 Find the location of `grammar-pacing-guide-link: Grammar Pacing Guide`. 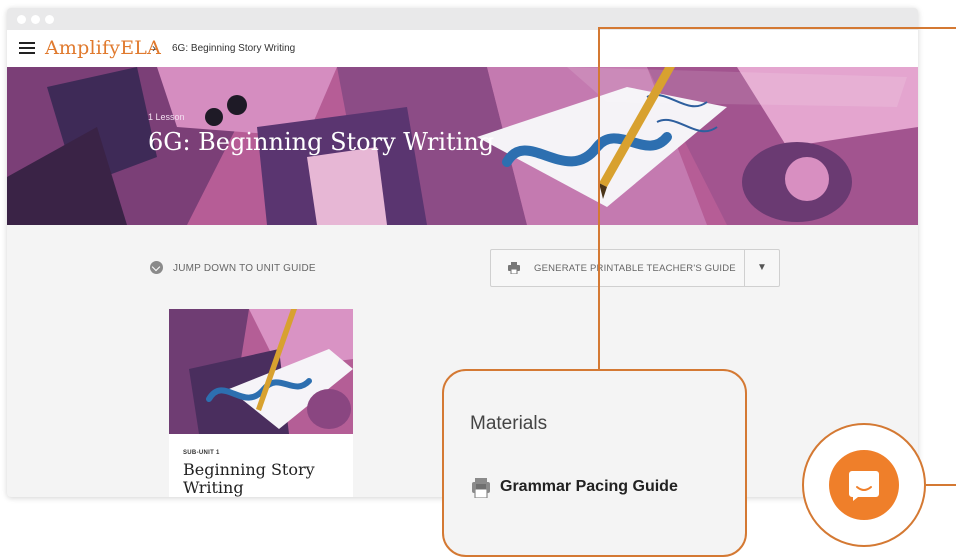

grammar-pacing-guide-link: Grammar Pacing Guide is located at coordinates (589, 487).